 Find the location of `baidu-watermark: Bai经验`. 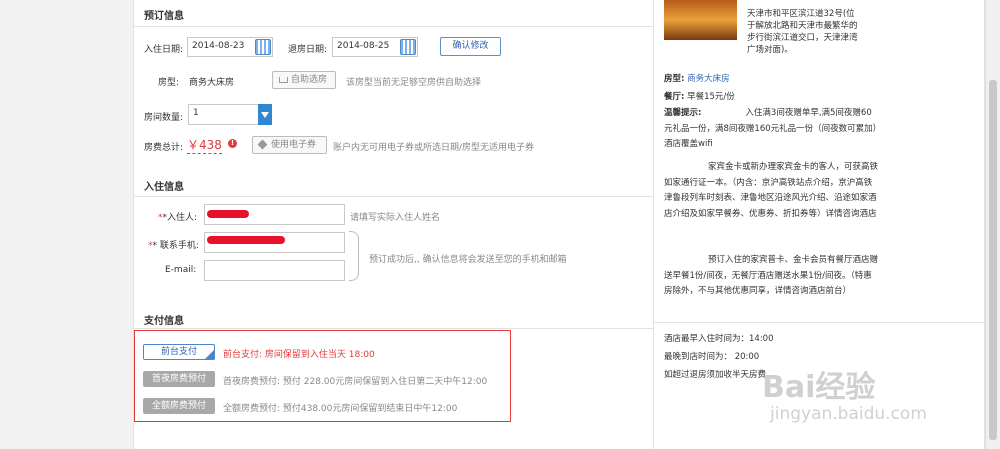

baidu-watermark: Bai经验 is located at coordinates (819, 387).